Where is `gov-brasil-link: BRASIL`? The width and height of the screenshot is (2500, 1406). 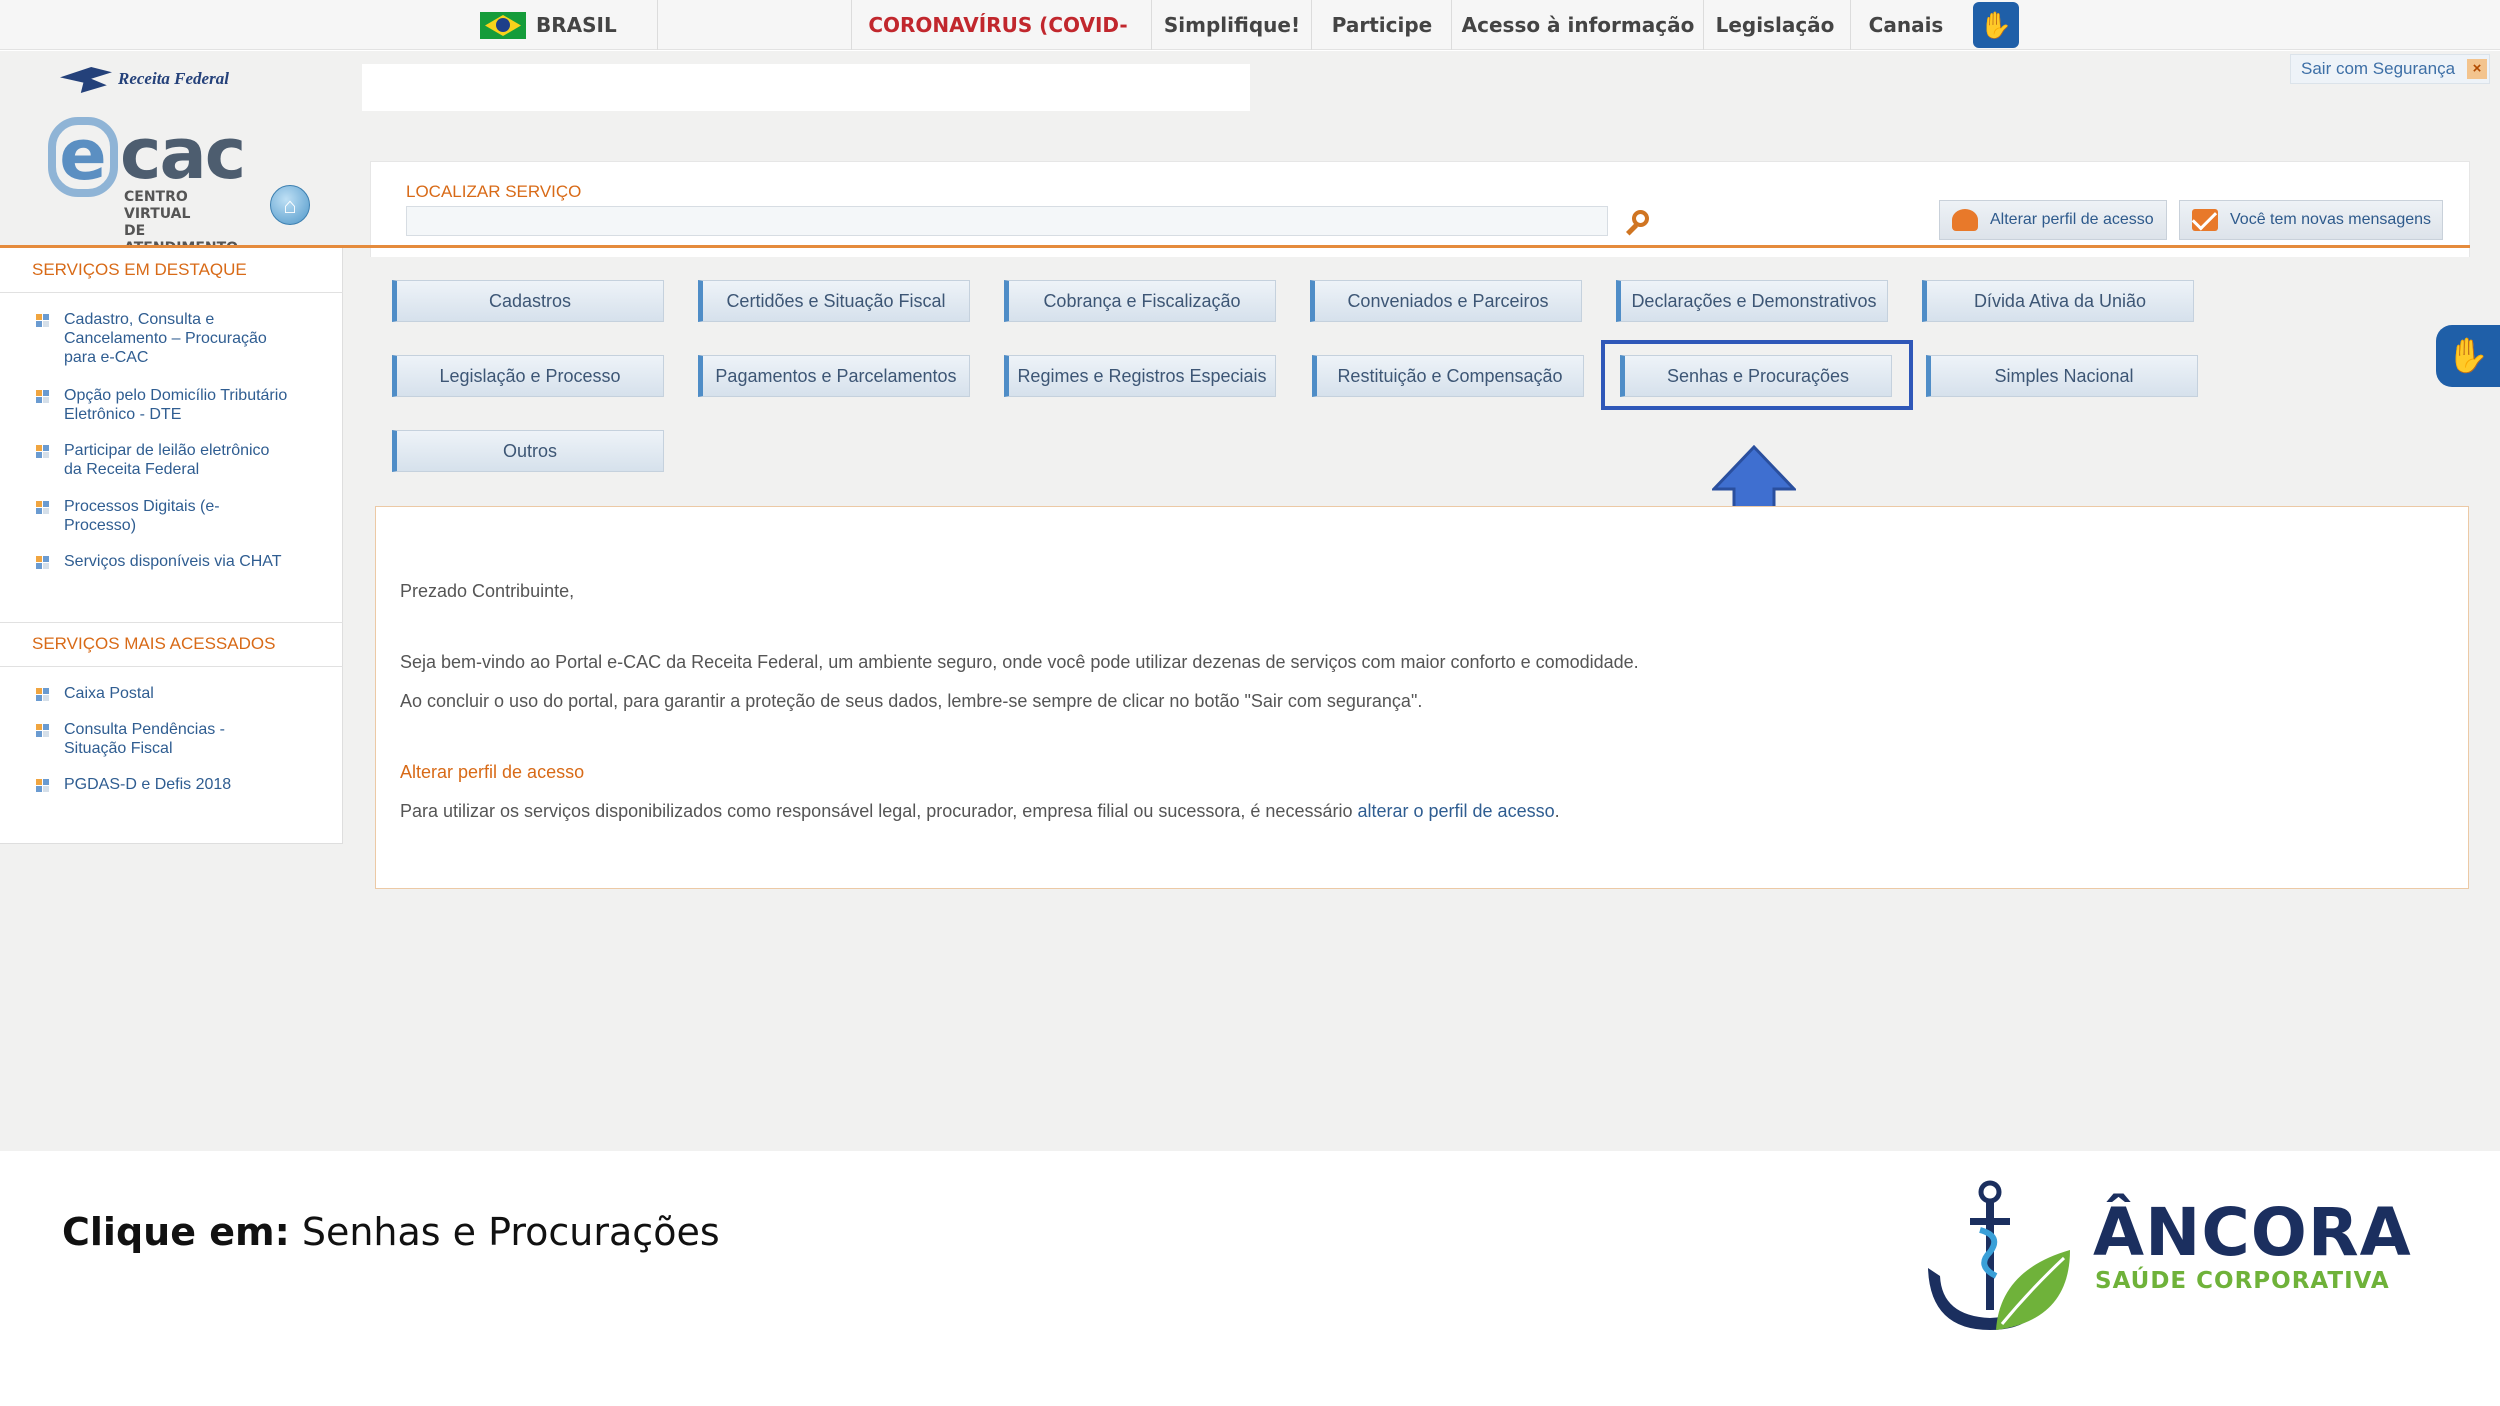
gov-brasil-link: BRASIL is located at coordinates (576, 25).